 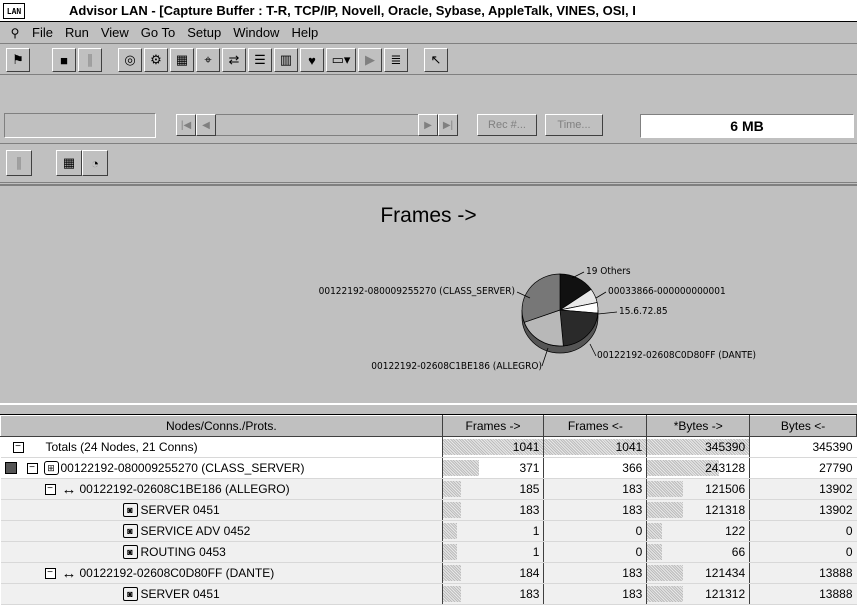 I want to click on row-name-cell: ◙ SERVICE ADV 0452, so click(x=221, y=531).